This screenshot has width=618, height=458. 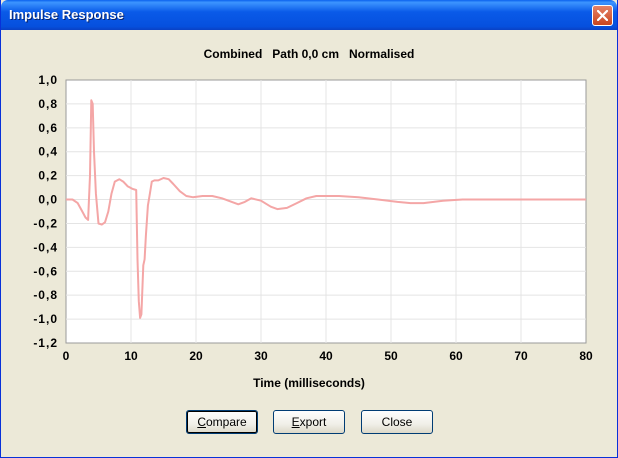 I want to click on compare-accel: C, so click(x=201, y=422).